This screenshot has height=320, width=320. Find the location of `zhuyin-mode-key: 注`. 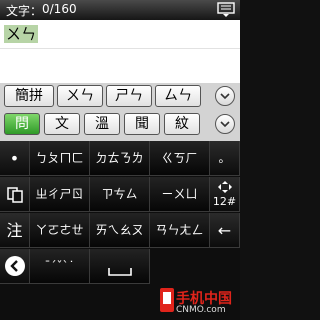

zhuyin-mode-key: 注 is located at coordinates (15, 230).